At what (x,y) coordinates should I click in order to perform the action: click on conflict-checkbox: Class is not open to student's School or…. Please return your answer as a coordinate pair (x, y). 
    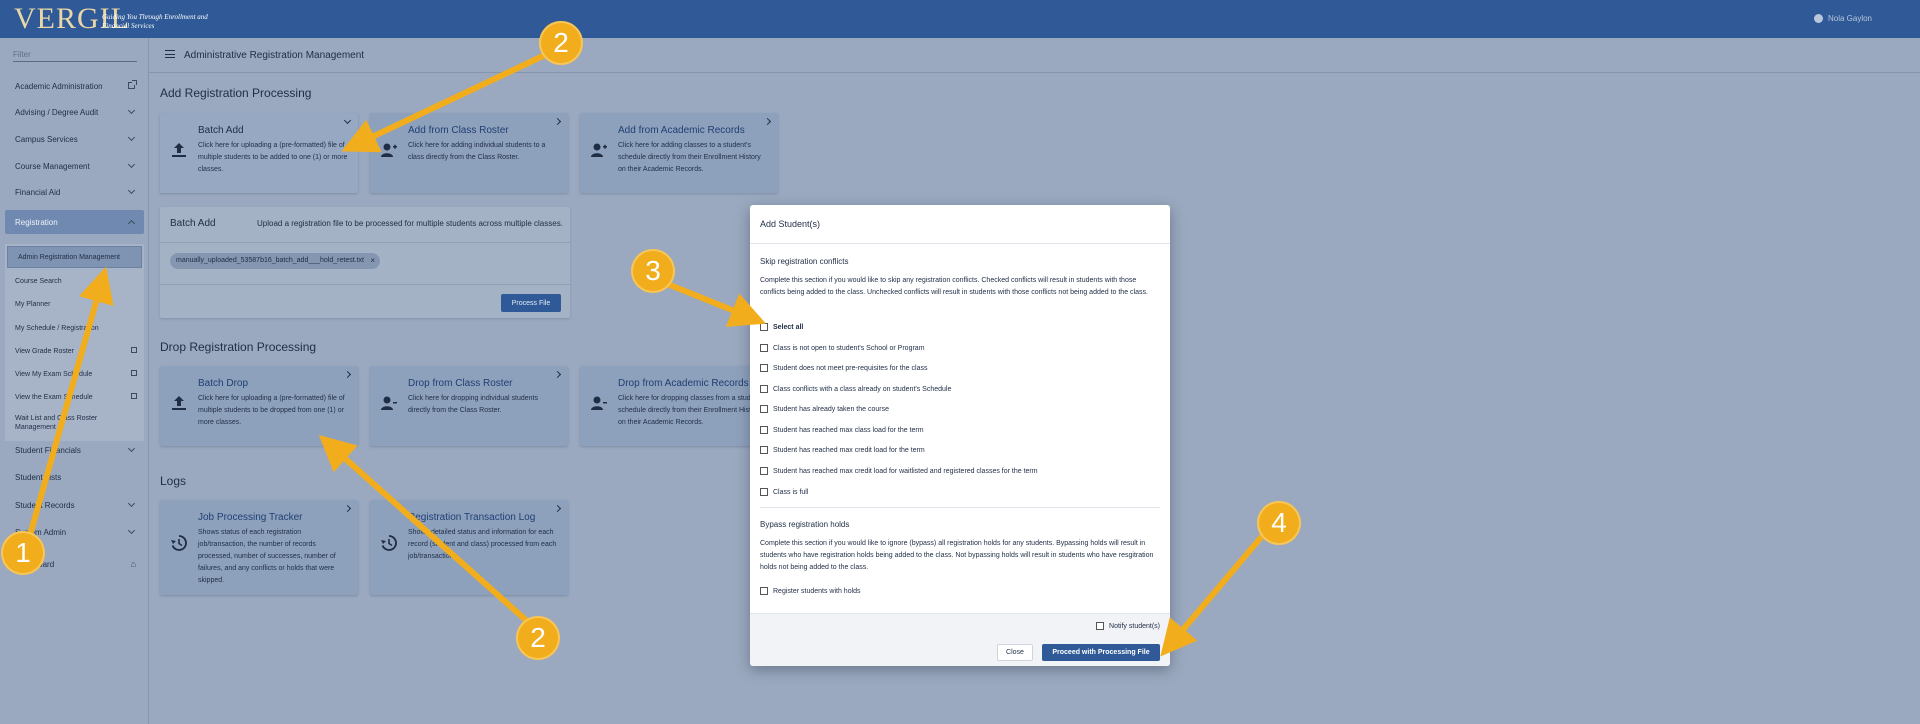
    Looking at the image, I should click on (842, 348).